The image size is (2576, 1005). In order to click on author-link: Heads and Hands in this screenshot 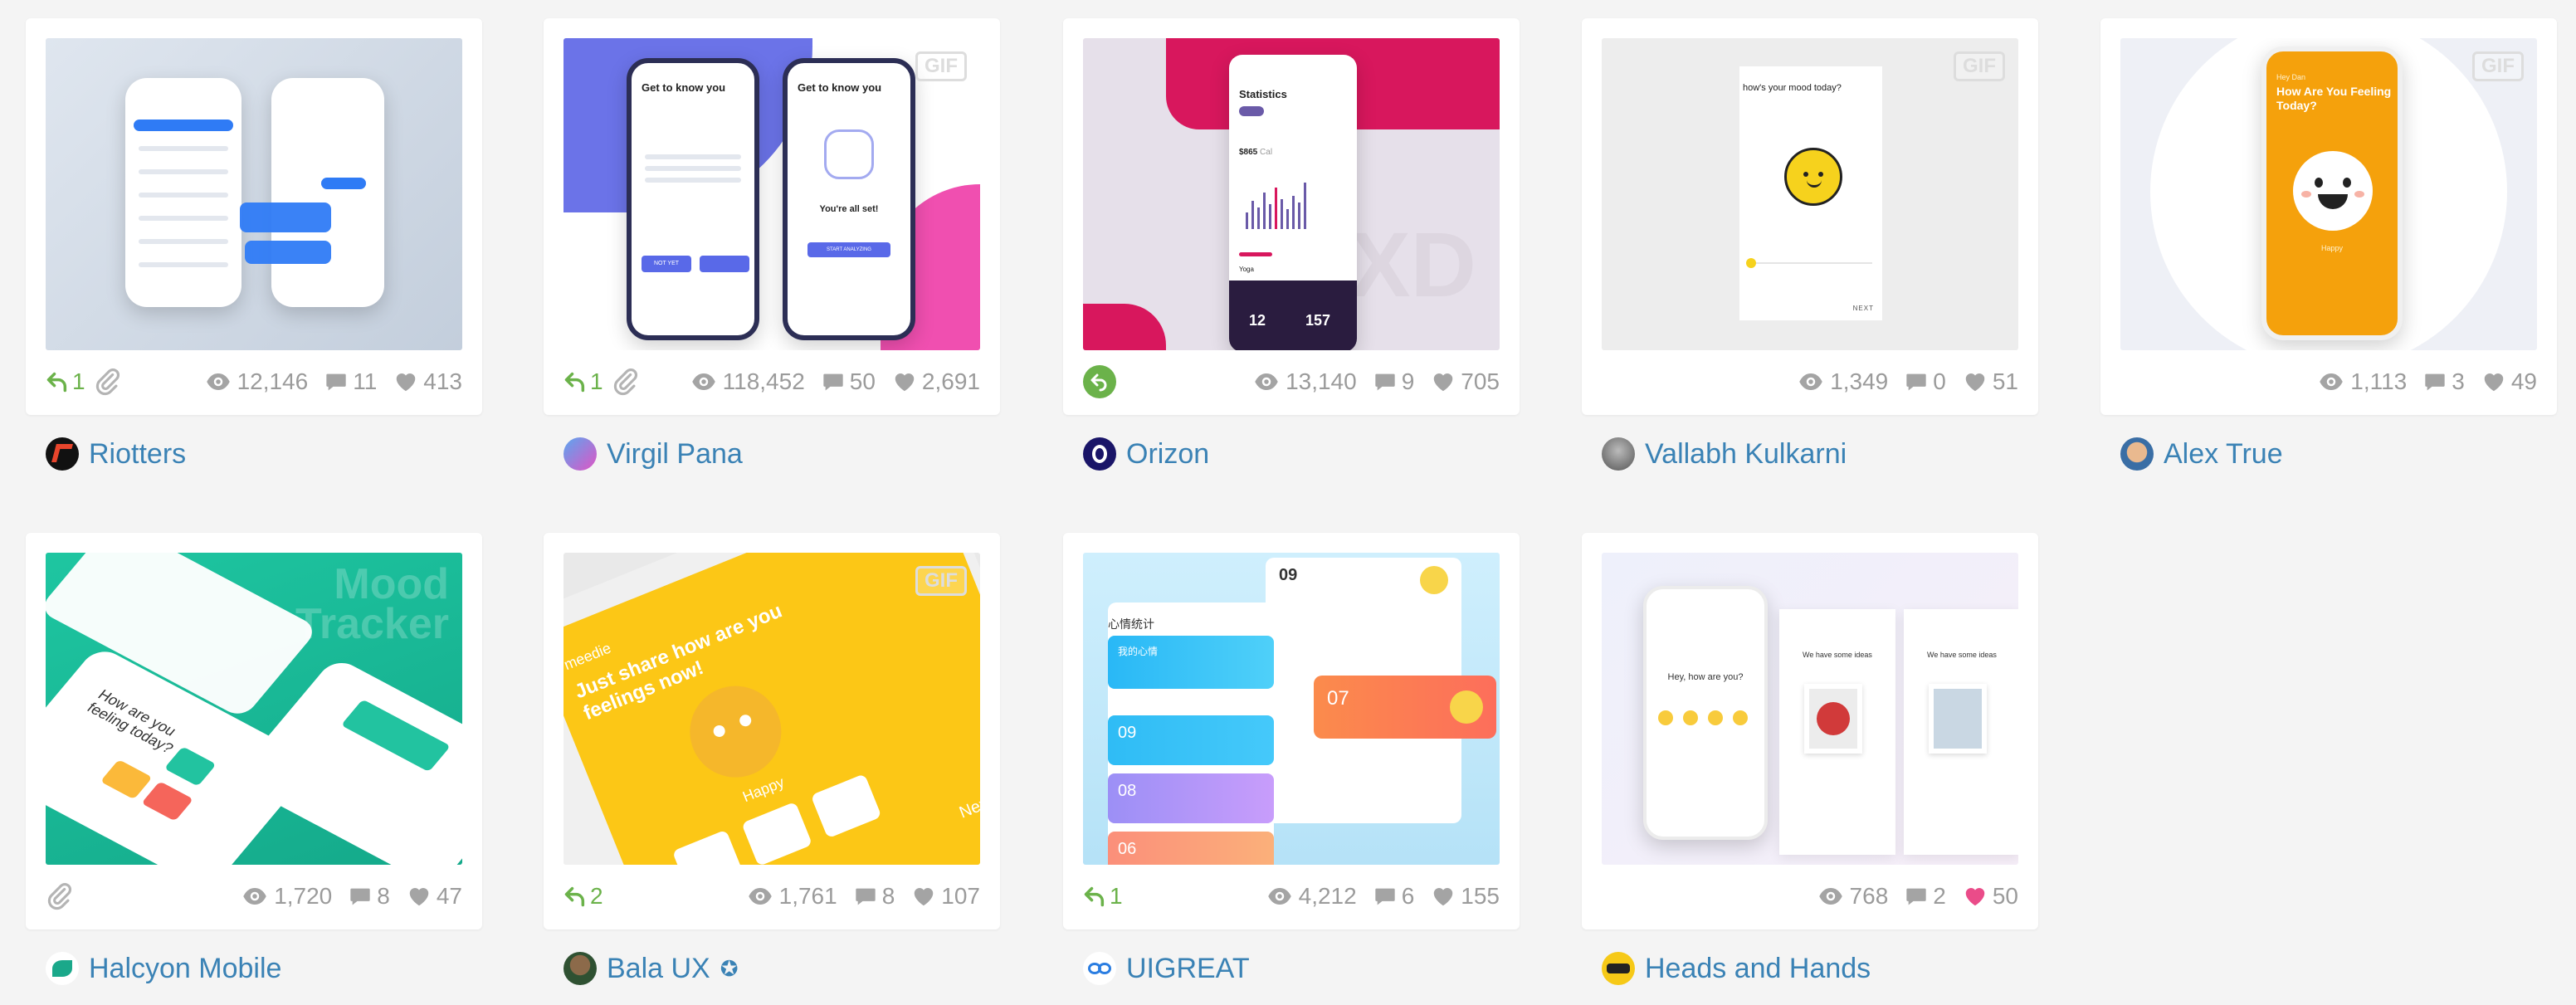, I will do `click(1737, 968)`.